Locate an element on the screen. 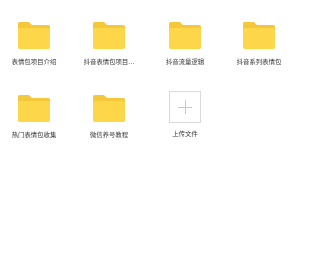  plus-icon is located at coordinates (185, 107).